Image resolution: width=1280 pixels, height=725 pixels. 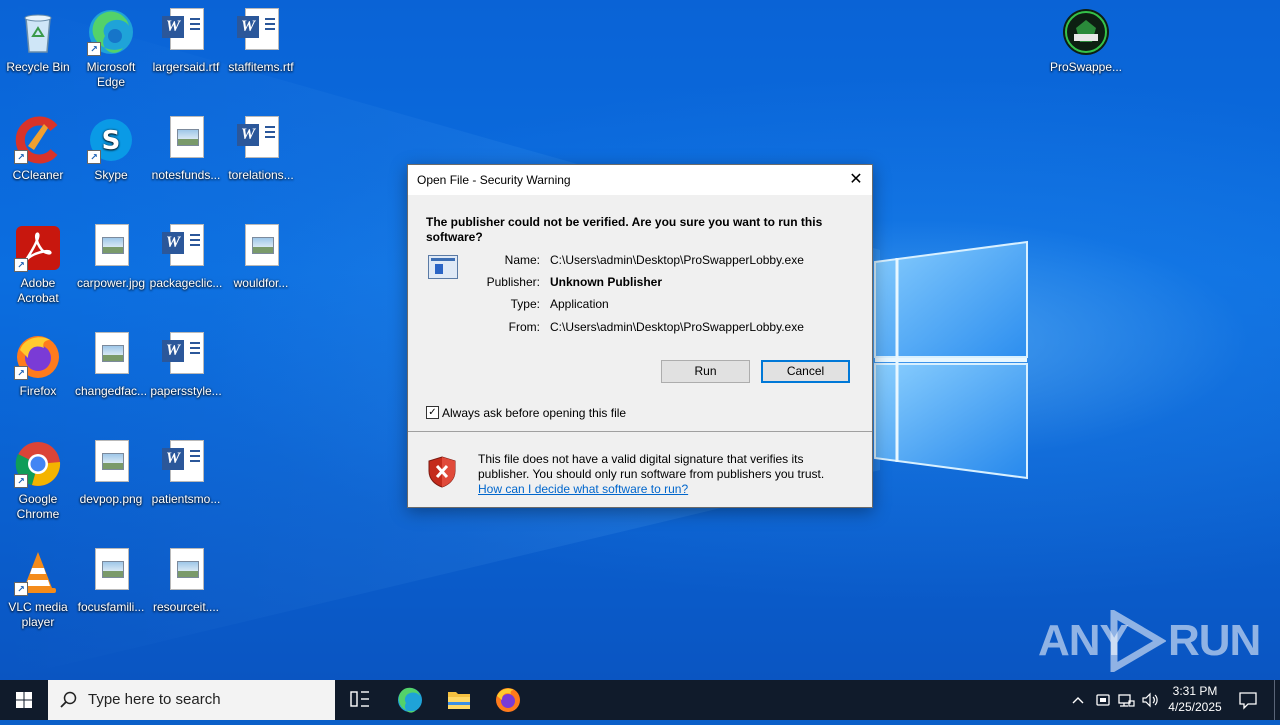 I want to click on network-button, so click(x=1126, y=700).